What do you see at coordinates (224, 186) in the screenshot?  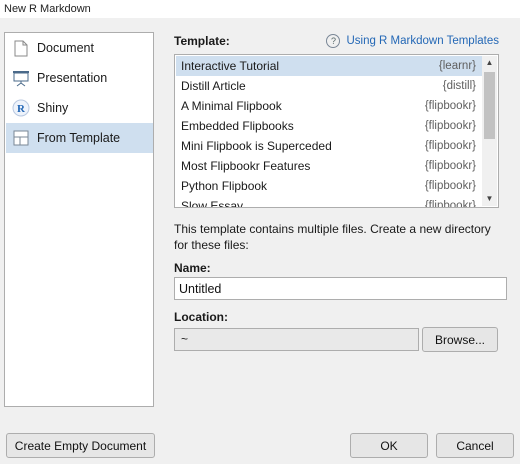 I see `template-name: Python Flipbook` at bounding box center [224, 186].